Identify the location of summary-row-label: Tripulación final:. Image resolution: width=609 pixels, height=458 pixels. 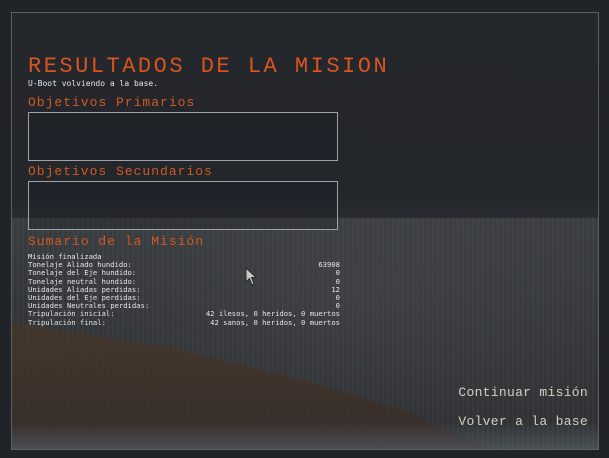
(67, 322).